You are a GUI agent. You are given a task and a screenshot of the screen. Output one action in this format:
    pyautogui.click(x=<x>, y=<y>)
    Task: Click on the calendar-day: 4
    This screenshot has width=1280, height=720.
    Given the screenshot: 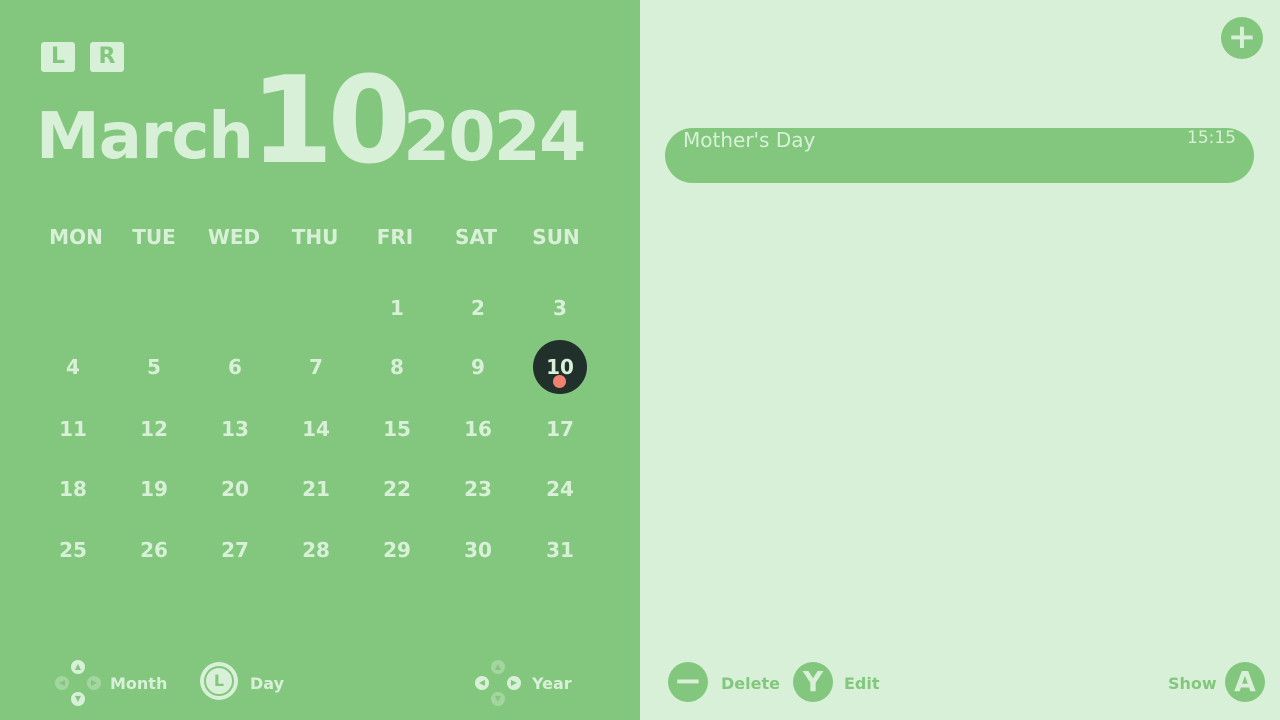 What is the action you would take?
    pyautogui.click(x=73, y=367)
    